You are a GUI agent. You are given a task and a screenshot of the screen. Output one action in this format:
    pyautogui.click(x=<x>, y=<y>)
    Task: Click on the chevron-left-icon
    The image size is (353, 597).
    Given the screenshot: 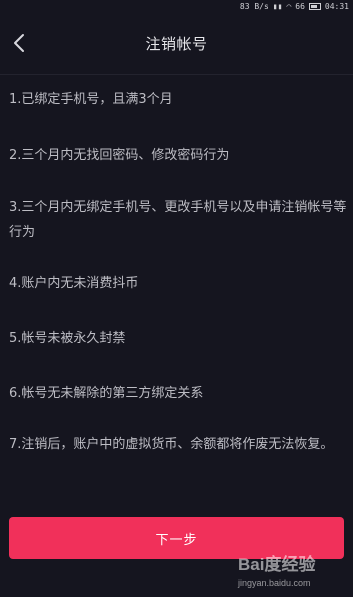 What is the action you would take?
    pyautogui.click(x=19, y=43)
    